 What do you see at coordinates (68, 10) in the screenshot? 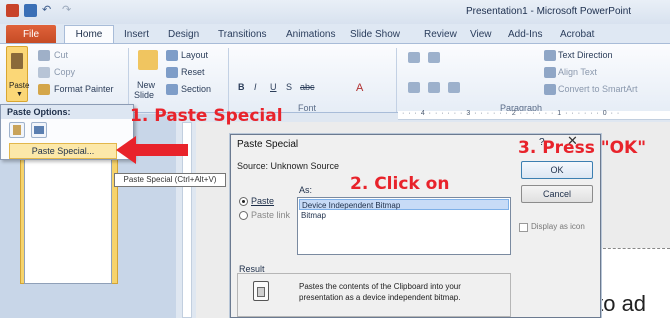
I see `redo-icon: ↷` at bounding box center [68, 10].